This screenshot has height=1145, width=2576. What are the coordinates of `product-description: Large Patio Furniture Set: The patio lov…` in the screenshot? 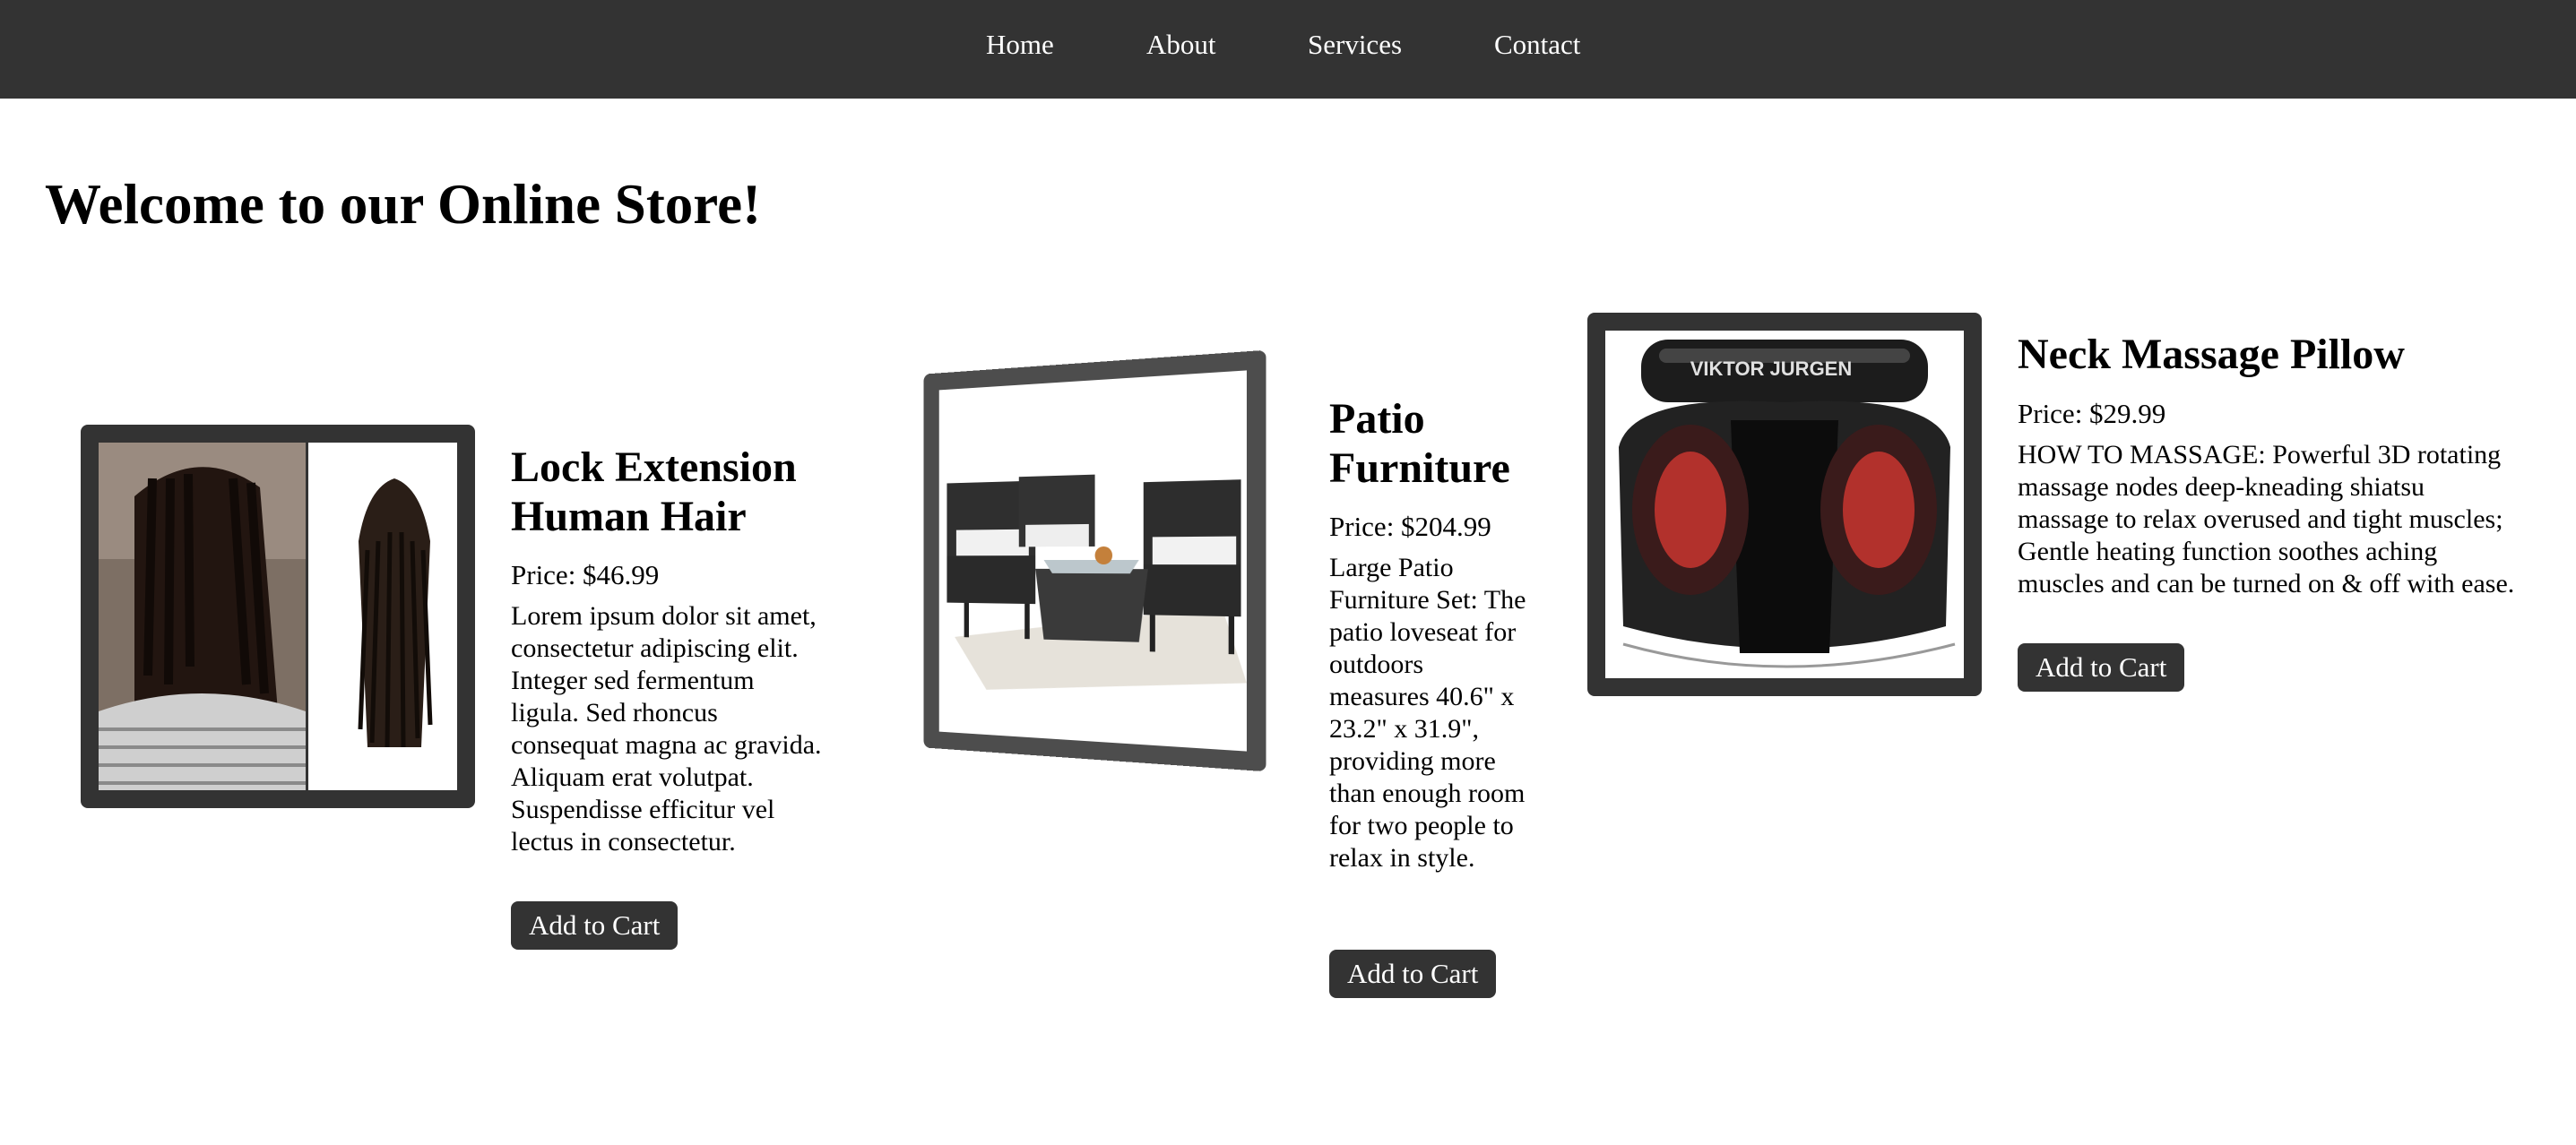 It's located at (1427, 713).